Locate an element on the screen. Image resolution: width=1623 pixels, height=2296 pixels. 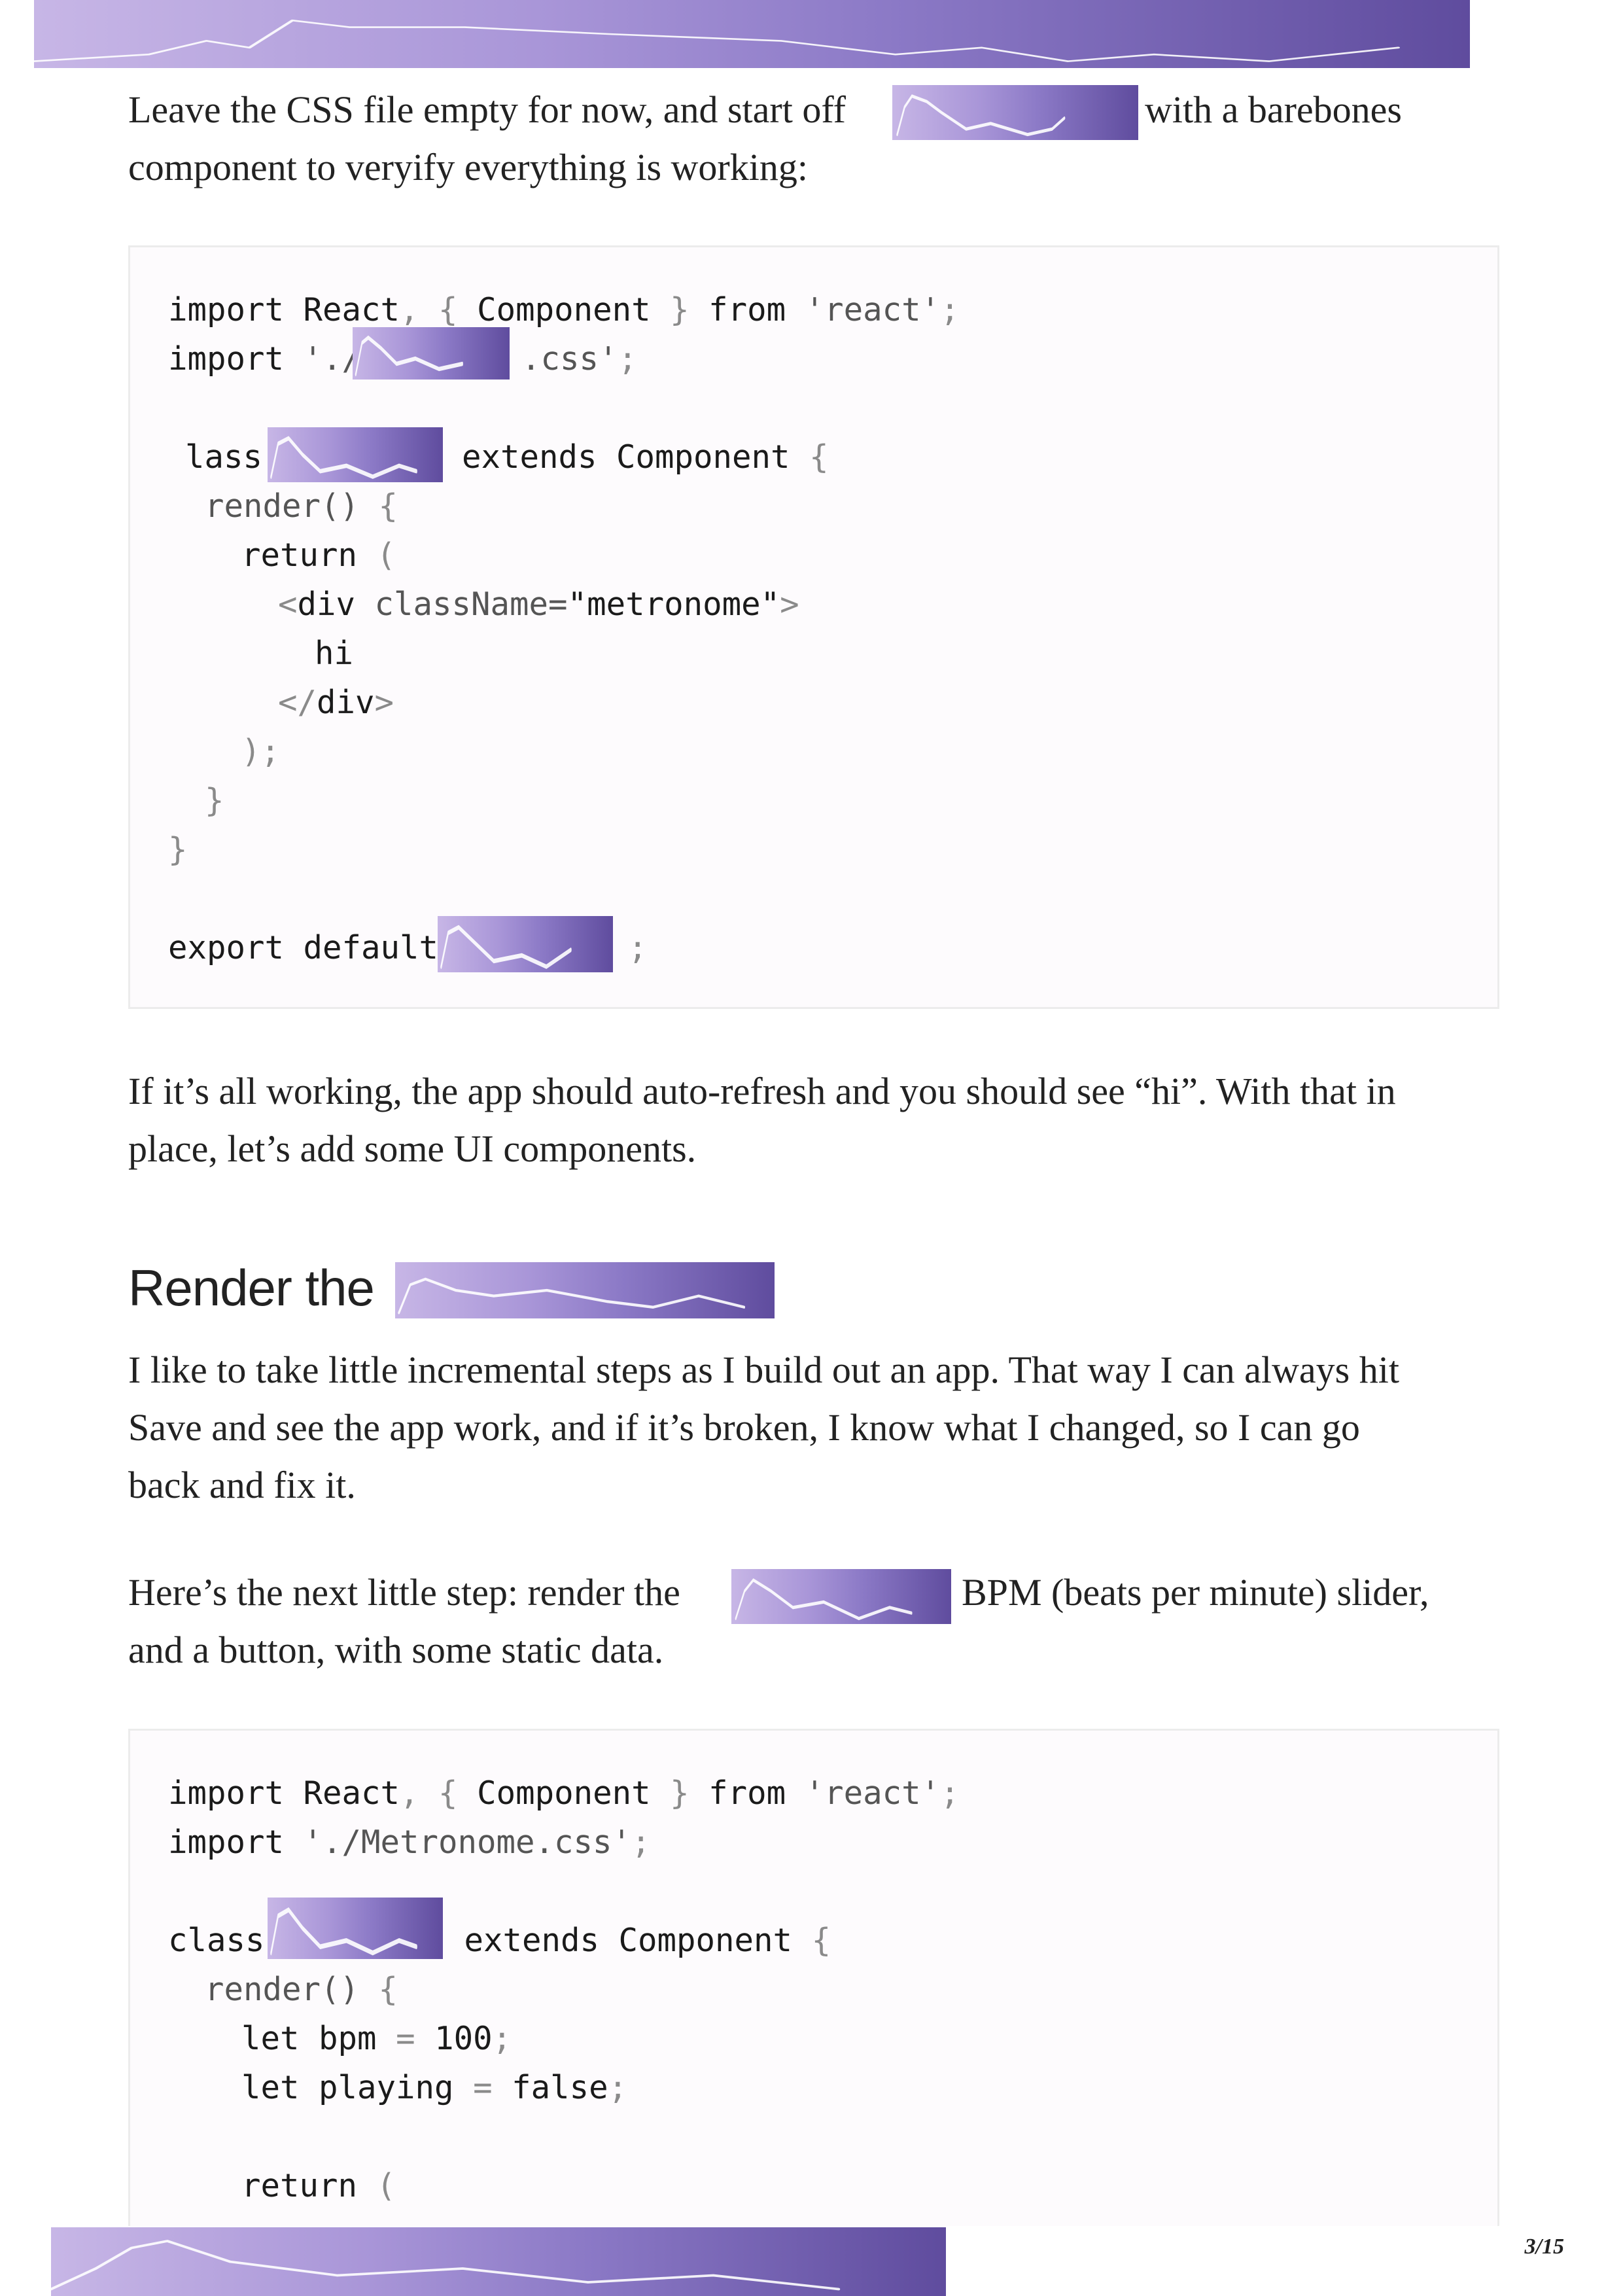
page-number: 3/15 is located at coordinates (1544, 2246).